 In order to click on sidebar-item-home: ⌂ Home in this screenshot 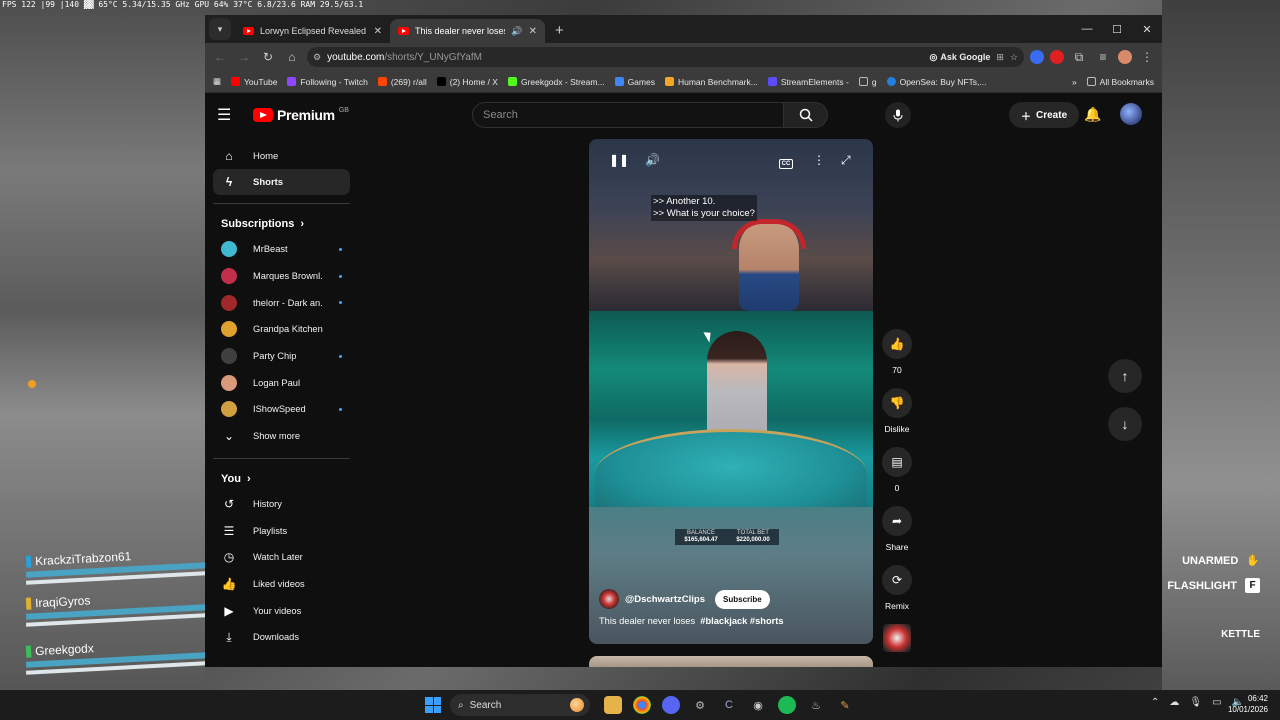, I will do `click(281, 156)`.